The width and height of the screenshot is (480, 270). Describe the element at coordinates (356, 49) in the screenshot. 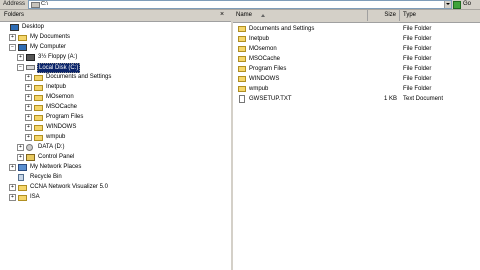

I see `file-row: MOsemon File Folder` at that location.